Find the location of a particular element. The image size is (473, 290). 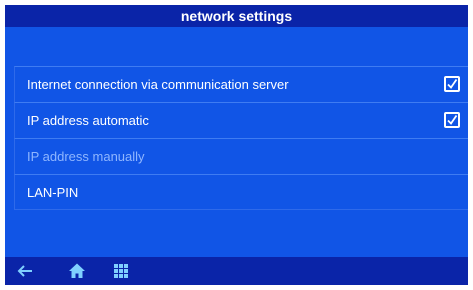

back-arrow-icon is located at coordinates (24, 271).